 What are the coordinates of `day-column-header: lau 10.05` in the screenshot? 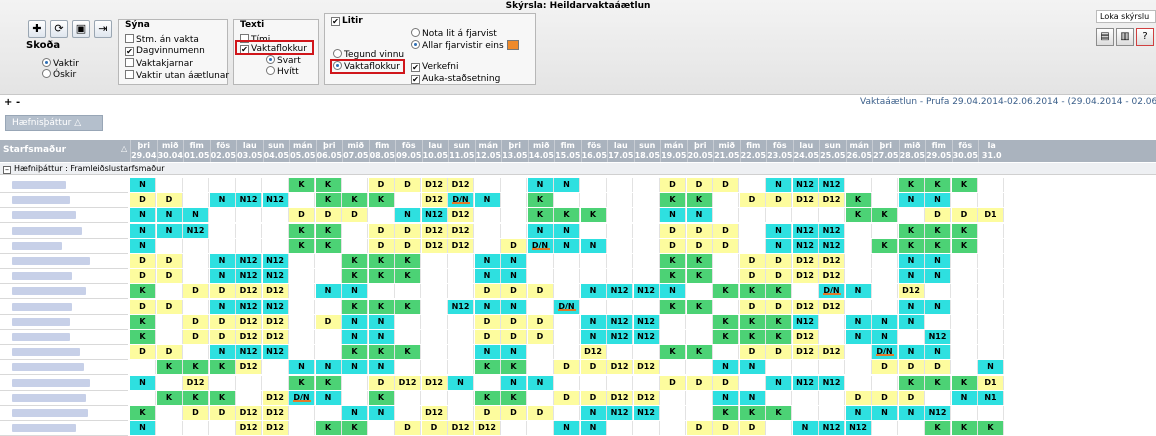 It's located at (435, 151).